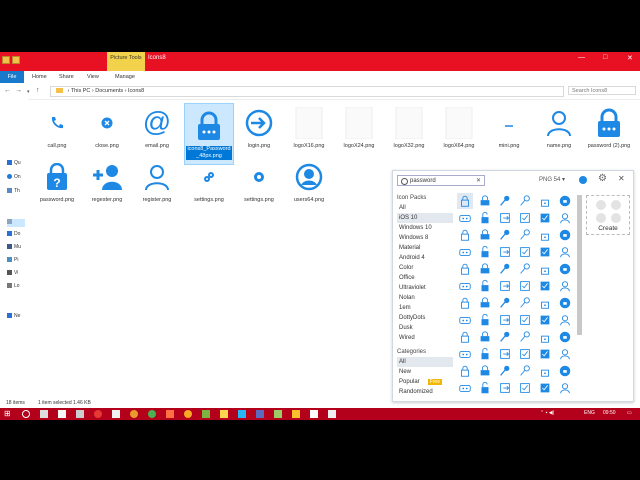 This screenshot has height=480, width=640. Describe the element at coordinates (16, 317) in the screenshot. I see `nav-item-network: Ne` at that location.